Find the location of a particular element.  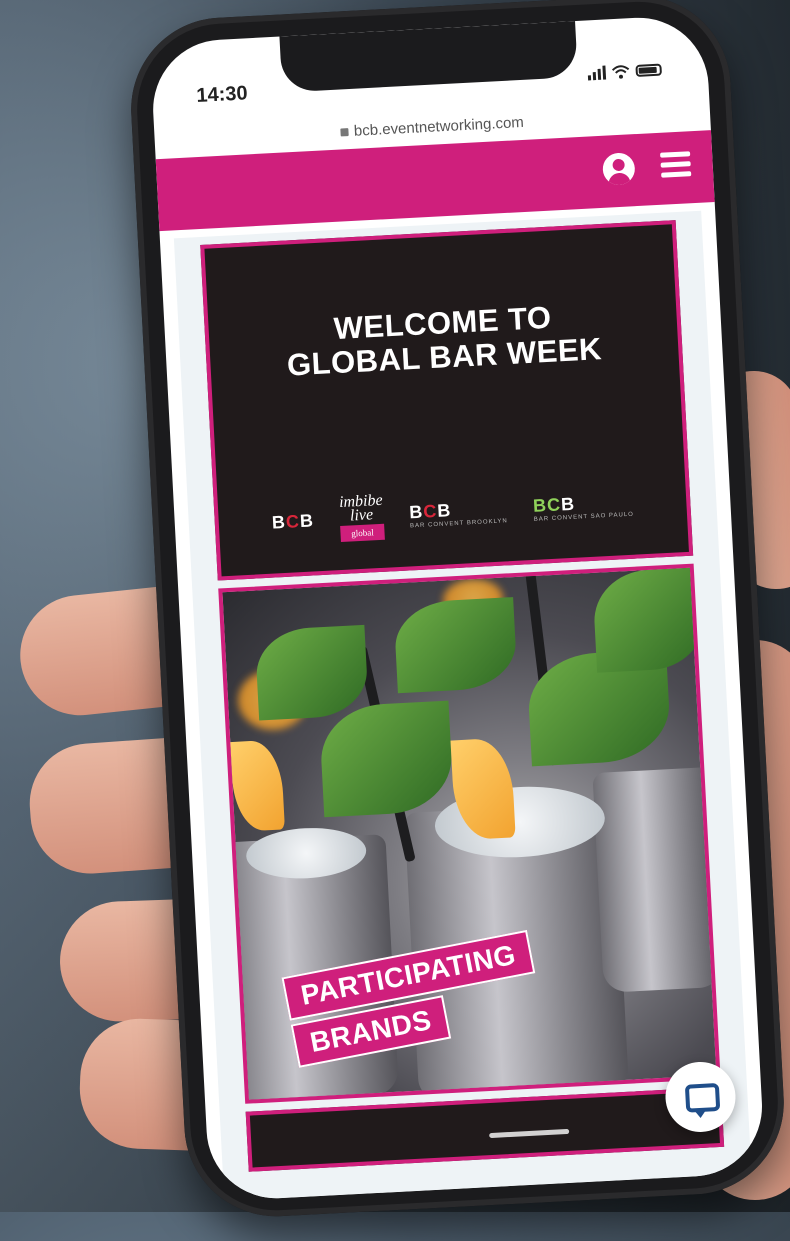

lock-icon is located at coordinates (345, 132).